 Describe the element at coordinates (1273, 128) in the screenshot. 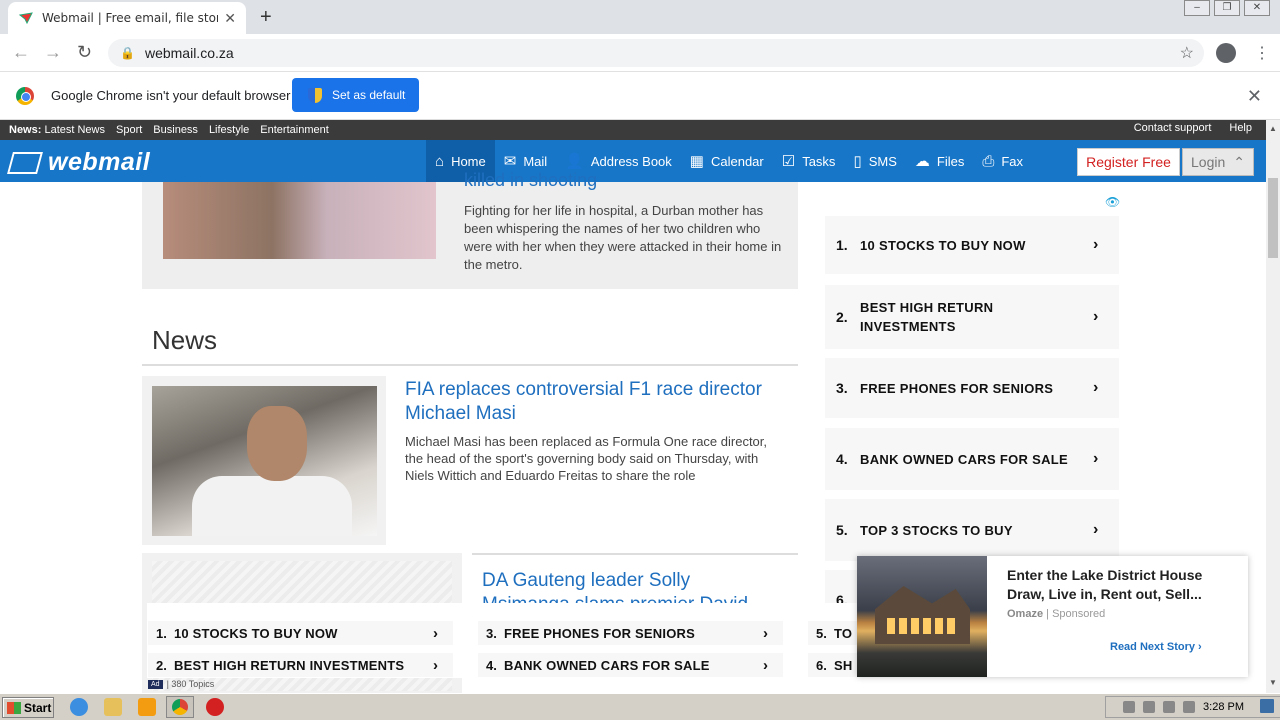

I see `scroll-up-icon: ▲` at that location.